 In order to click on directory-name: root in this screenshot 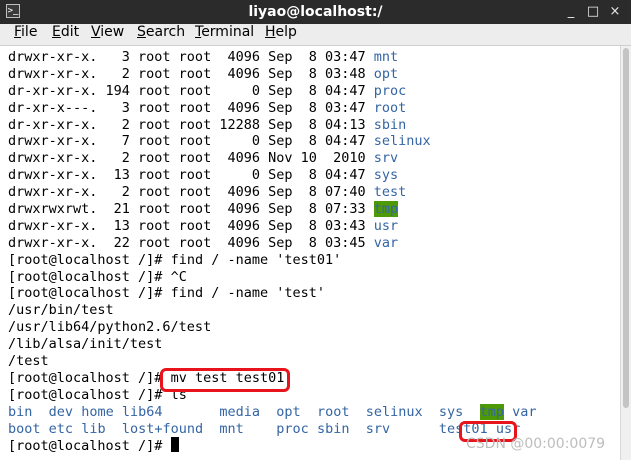, I will do `click(333, 411)`.